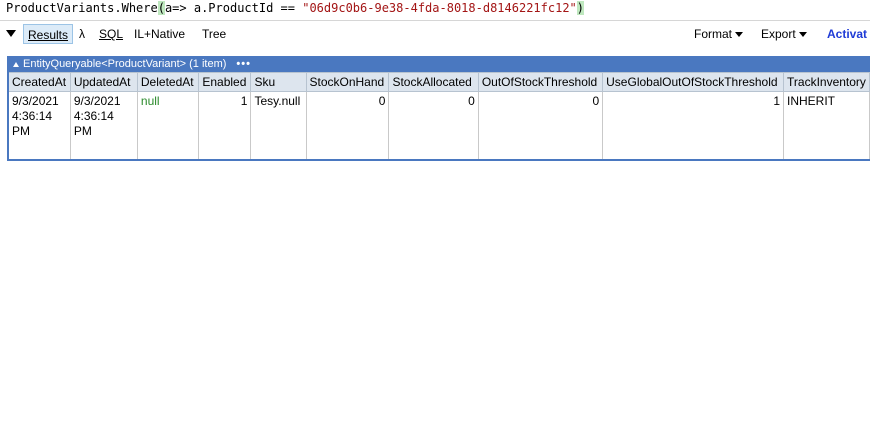 The image size is (870, 442). Describe the element at coordinates (233, 8) in the screenshot. I see `query-lambda: a=> a.ProductId ==` at that location.